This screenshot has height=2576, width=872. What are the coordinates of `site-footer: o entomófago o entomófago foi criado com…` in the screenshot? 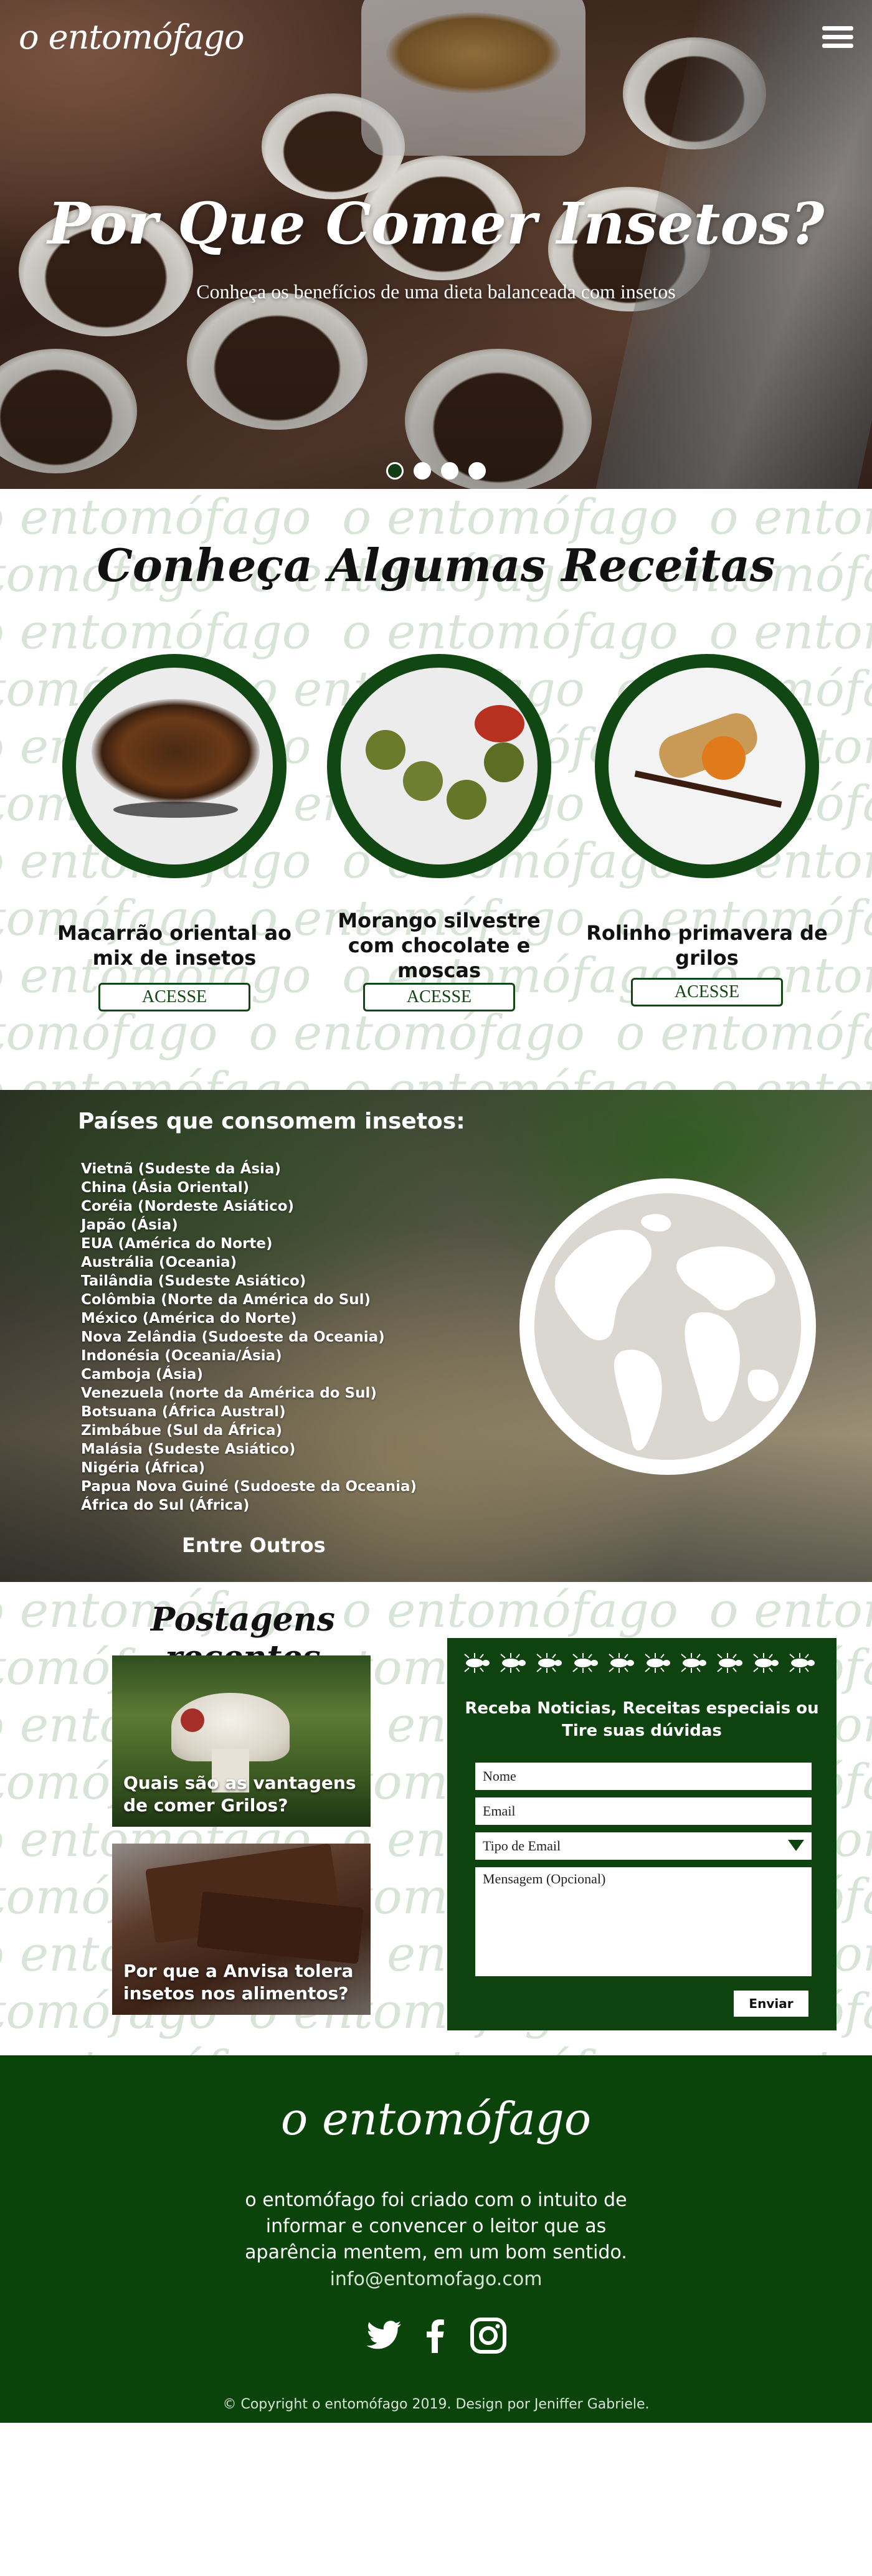 It's located at (436, 2239).